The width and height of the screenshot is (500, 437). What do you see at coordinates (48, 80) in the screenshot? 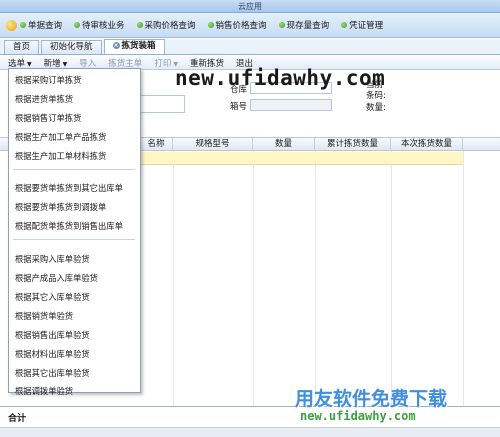
I see `menu-item-pick-by-purchase-order: 根据采购订单拣货` at bounding box center [48, 80].